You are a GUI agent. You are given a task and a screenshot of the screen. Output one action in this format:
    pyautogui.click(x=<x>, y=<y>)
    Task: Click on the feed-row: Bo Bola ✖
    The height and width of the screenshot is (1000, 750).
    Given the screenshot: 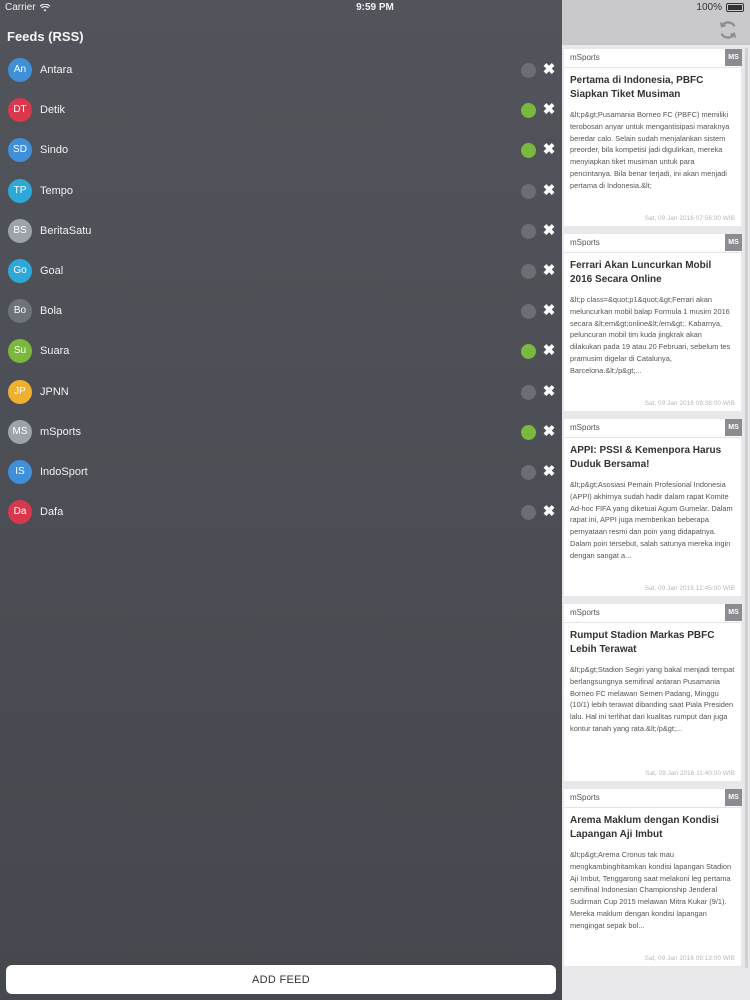 What is the action you would take?
    pyautogui.click(x=281, y=311)
    